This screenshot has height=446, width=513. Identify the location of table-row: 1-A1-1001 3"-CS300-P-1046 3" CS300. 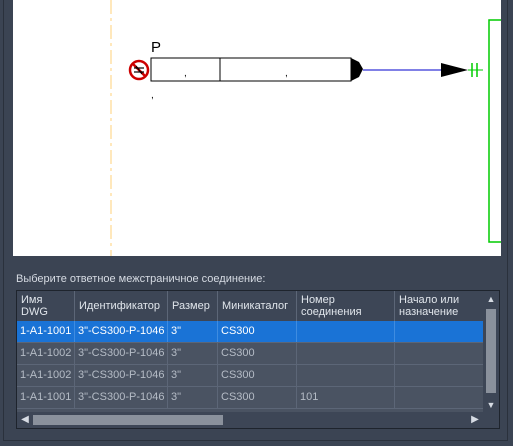
(250, 332).